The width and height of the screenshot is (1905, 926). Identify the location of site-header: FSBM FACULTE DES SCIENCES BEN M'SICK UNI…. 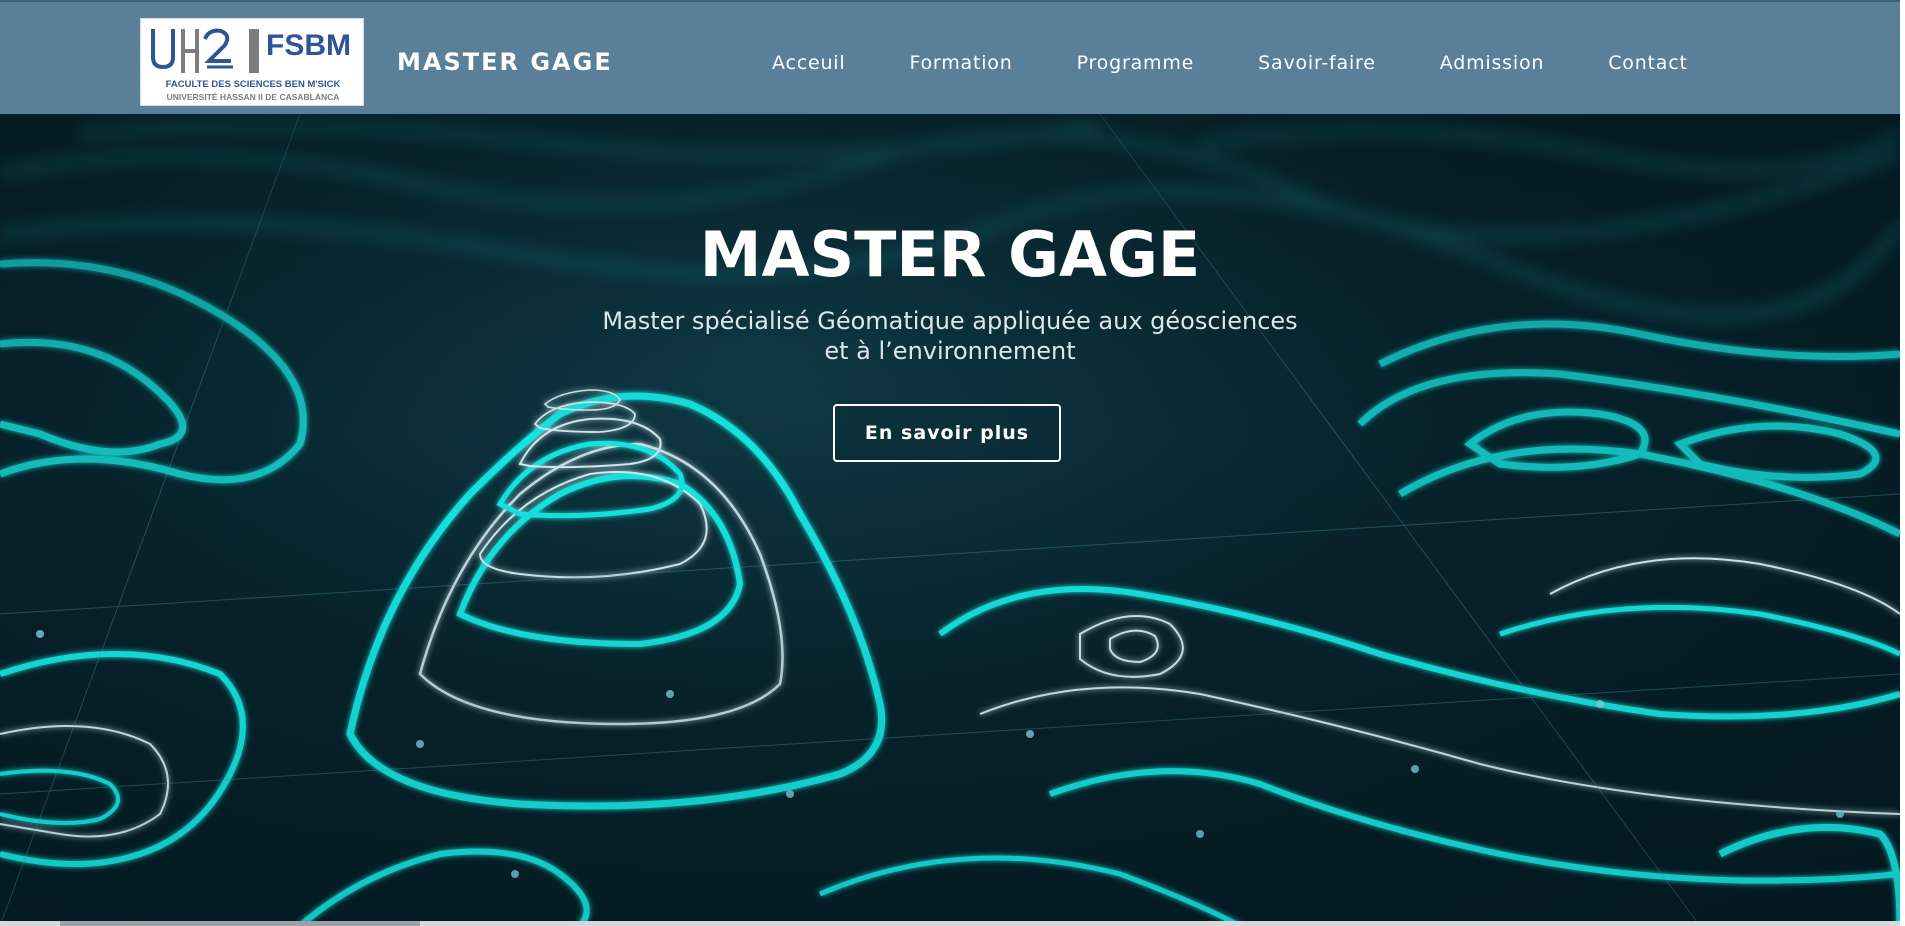
(950, 57).